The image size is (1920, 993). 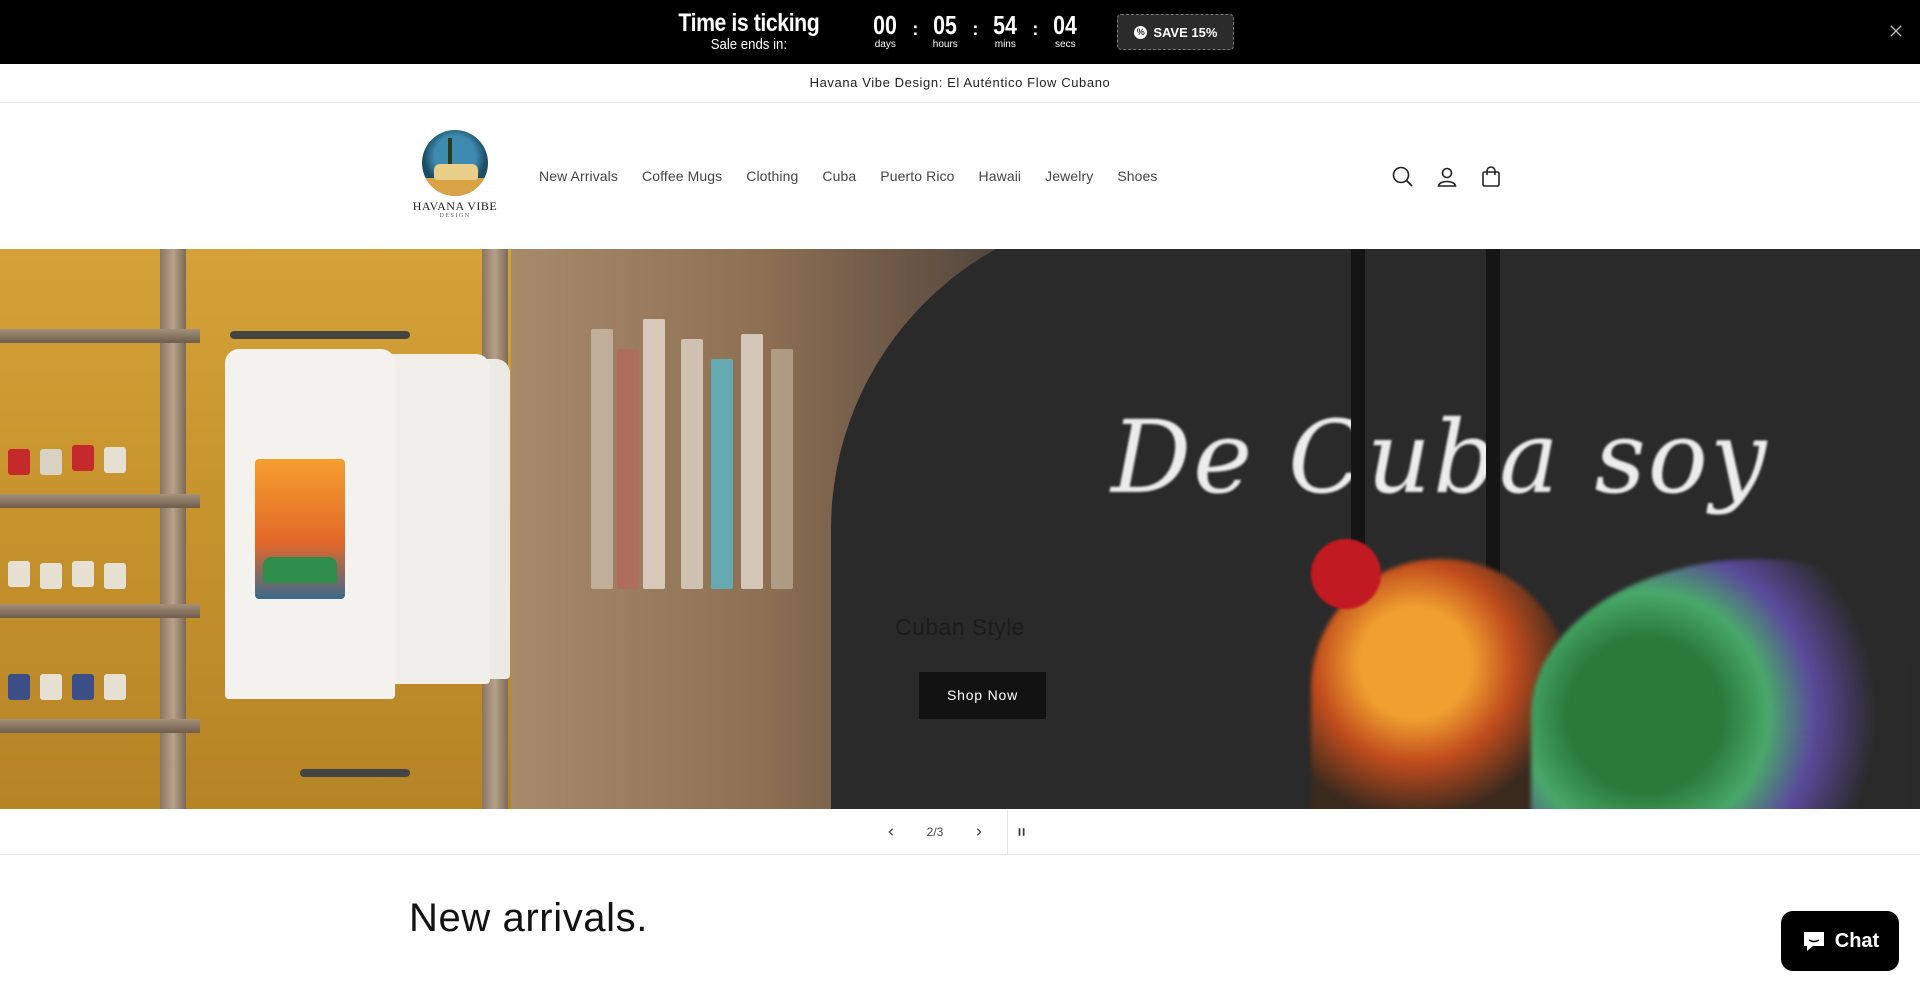 What do you see at coordinates (300, 529) in the screenshot?
I see `shirt-print-image` at bounding box center [300, 529].